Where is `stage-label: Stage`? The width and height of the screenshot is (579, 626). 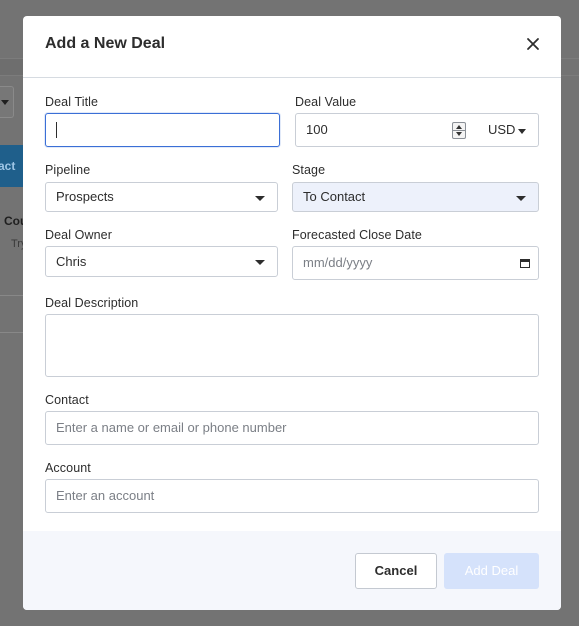
stage-label: Stage is located at coordinates (309, 170).